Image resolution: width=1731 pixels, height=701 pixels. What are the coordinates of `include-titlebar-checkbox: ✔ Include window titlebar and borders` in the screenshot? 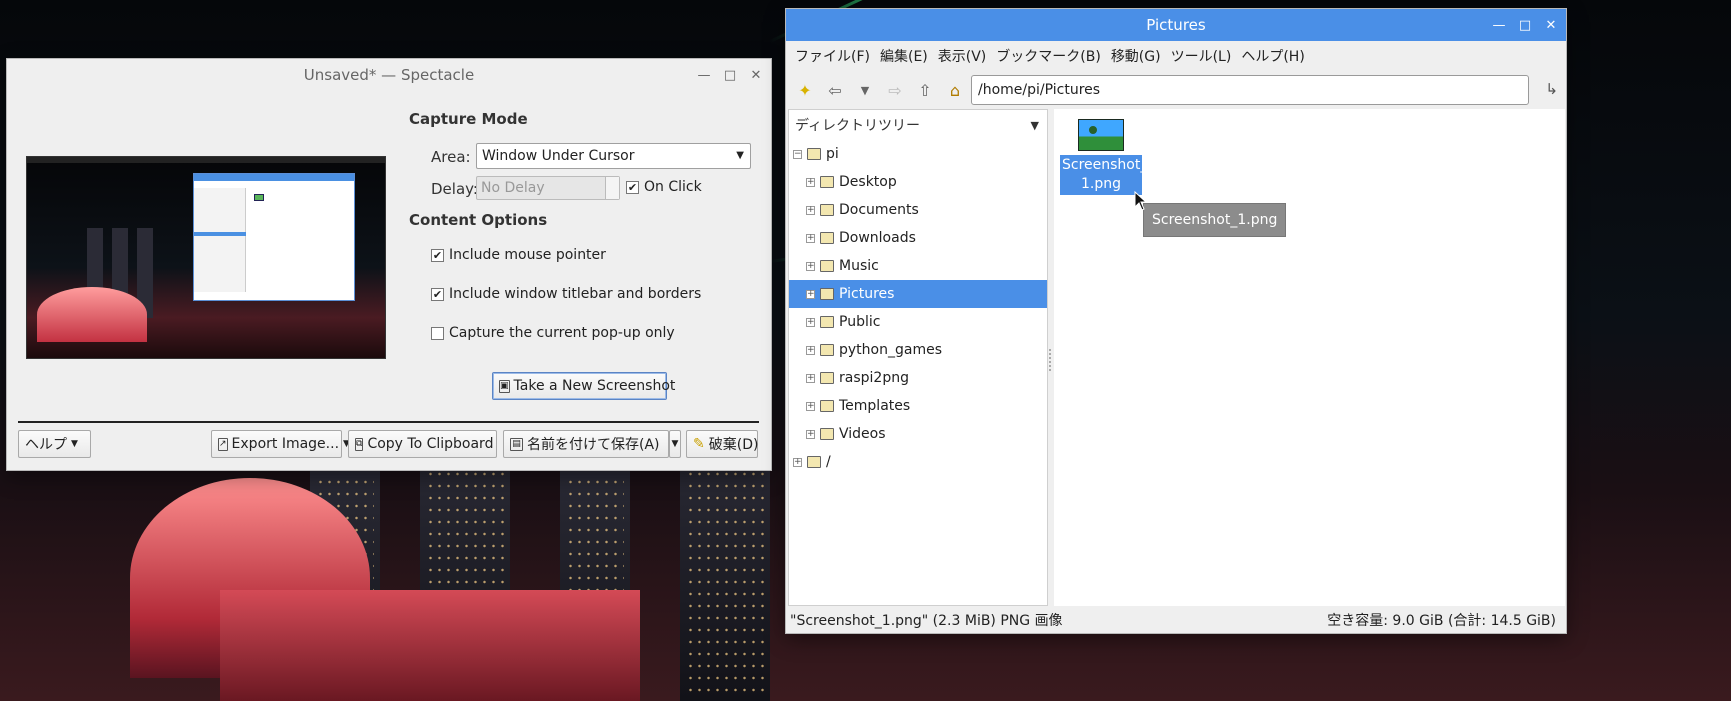 It's located at (566, 294).